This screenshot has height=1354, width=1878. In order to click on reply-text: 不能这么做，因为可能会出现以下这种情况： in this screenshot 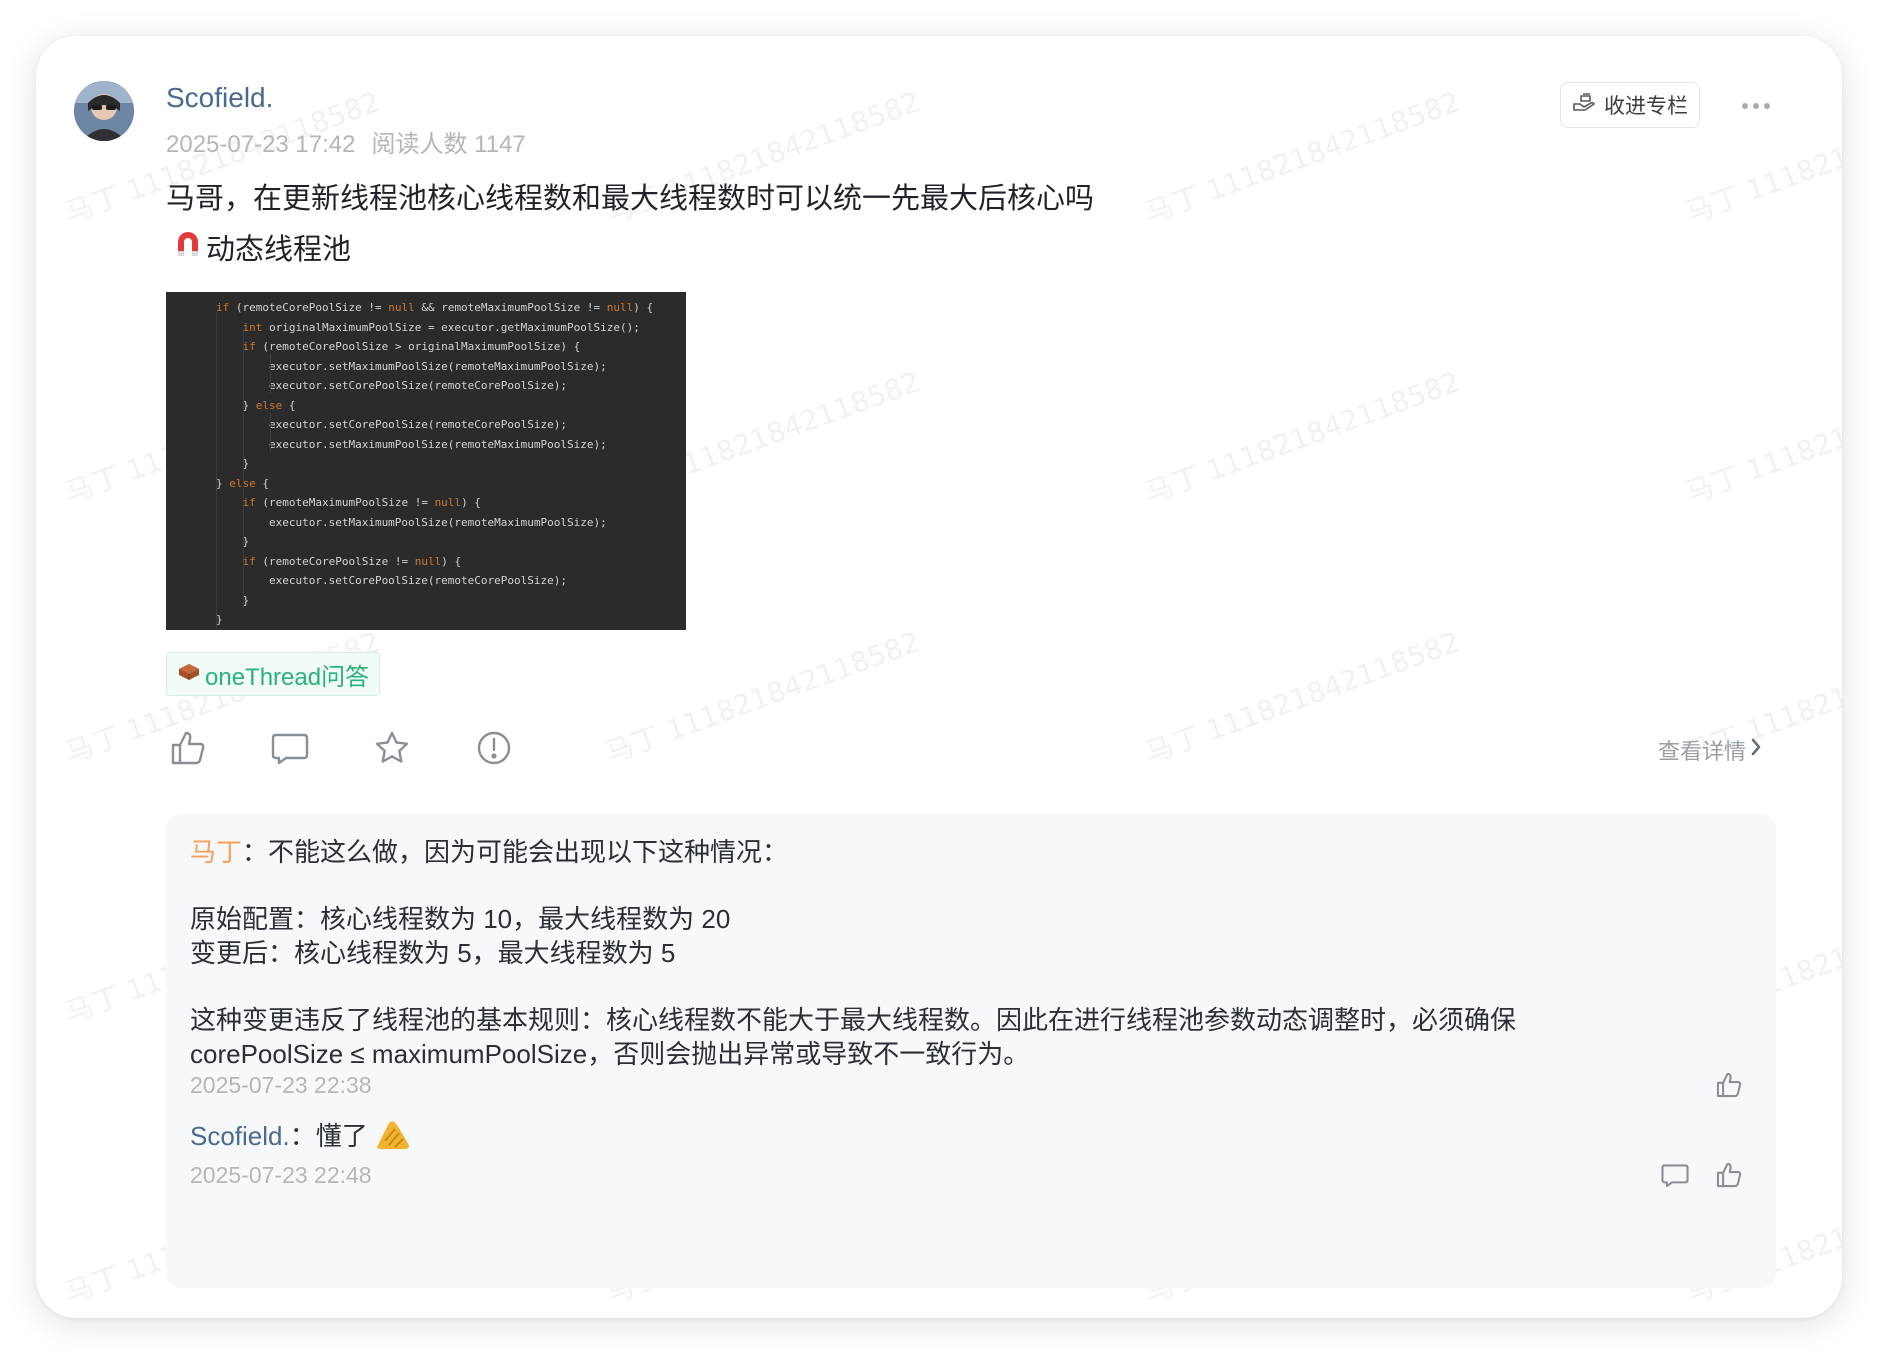, I will do `click(528, 852)`.